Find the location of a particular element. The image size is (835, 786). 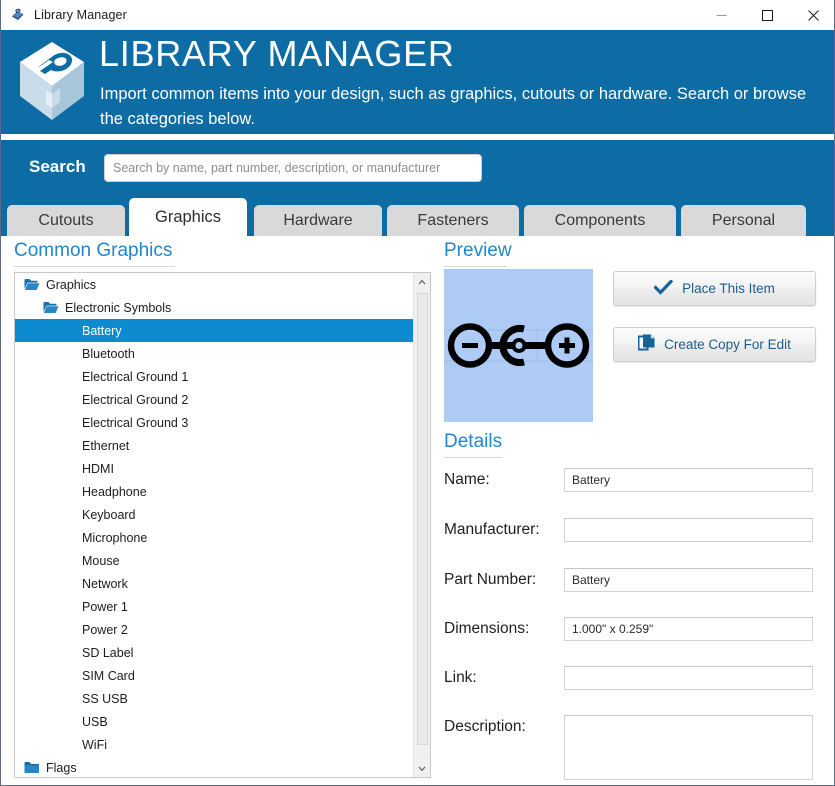

tree-item: HDMI is located at coordinates (214, 468).